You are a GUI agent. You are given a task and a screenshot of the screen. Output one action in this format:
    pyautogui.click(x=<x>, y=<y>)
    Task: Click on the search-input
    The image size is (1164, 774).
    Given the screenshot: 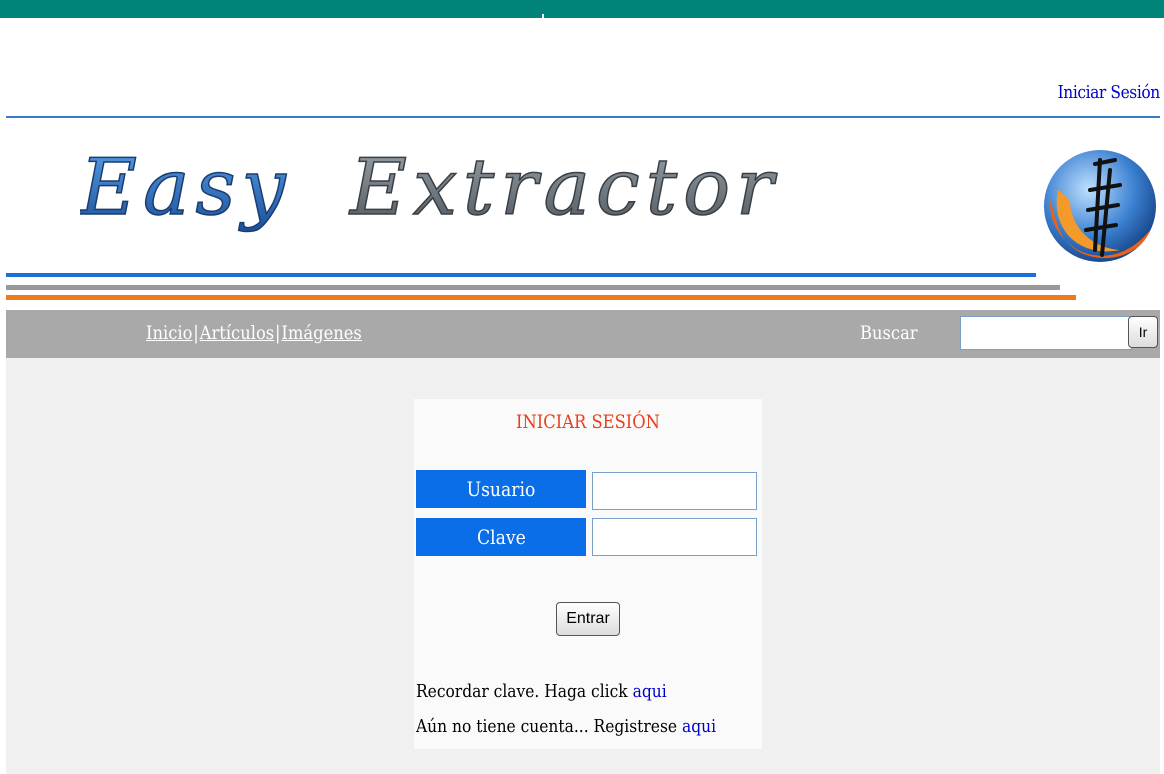 What is the action you would take?
    pyautogui.click(x=1046, y=333)
    